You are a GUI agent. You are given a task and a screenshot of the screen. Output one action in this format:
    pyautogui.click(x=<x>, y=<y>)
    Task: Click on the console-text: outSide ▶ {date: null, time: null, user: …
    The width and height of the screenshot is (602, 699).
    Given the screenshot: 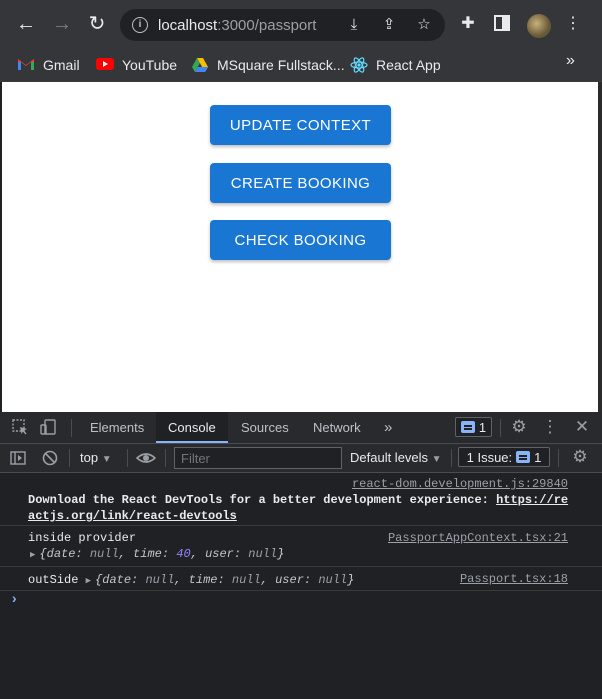 What is the action you would take?
    pyautogui.click(x=191, y=580)
    